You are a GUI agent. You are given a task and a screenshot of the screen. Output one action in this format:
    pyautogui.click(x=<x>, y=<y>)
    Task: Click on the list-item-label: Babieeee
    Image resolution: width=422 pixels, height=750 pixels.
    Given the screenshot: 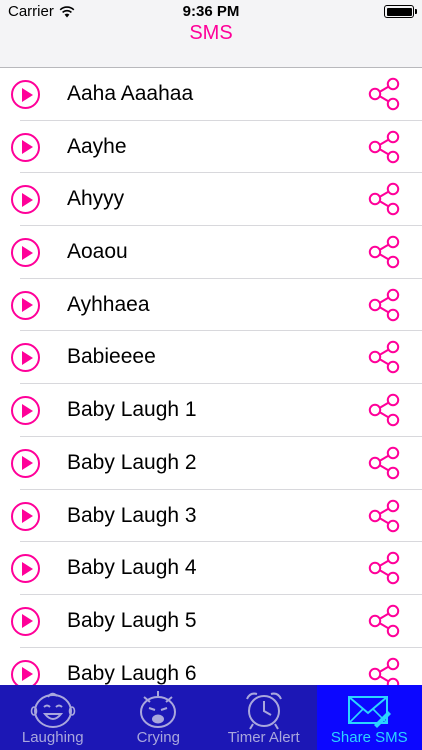 What is the action you would take?
    pyautogui.click(x=111, y=357)
    